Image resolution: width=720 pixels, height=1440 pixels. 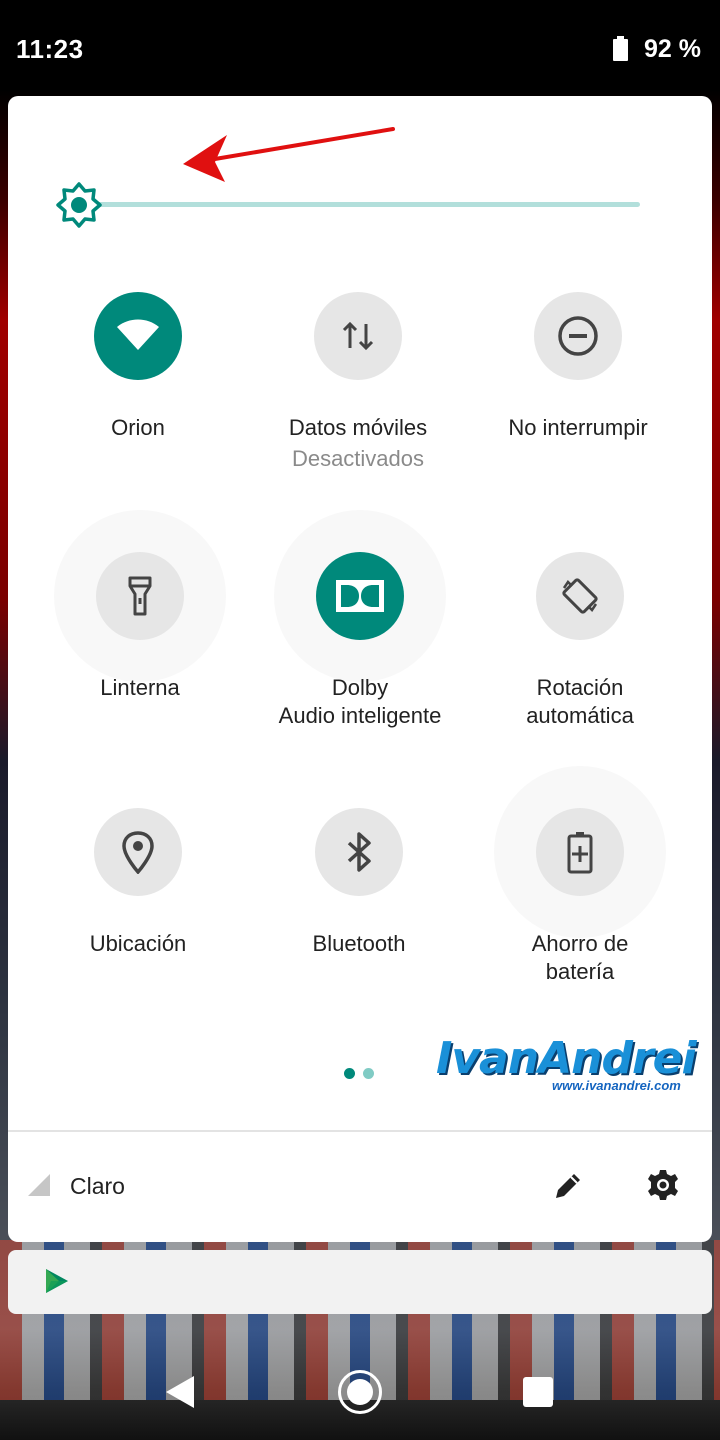 What do you see at coordinates (580, 641) in the screenshot?
I see `tile-auto-rotate: Rotación automática` at bounding box center [580, 641].